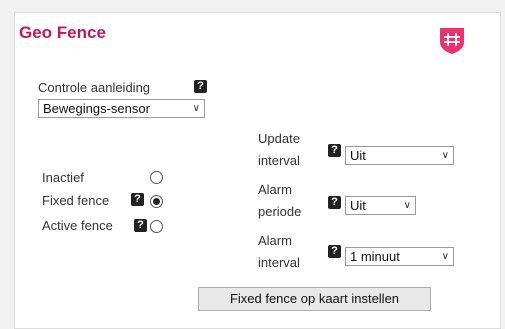 The height and width of the screenshot is (329, 505). What do you see at coordinates (380, 205) in the screenshot?
I see `alarm-periode-select: Uit ∨` at bounding box center [380, 205].